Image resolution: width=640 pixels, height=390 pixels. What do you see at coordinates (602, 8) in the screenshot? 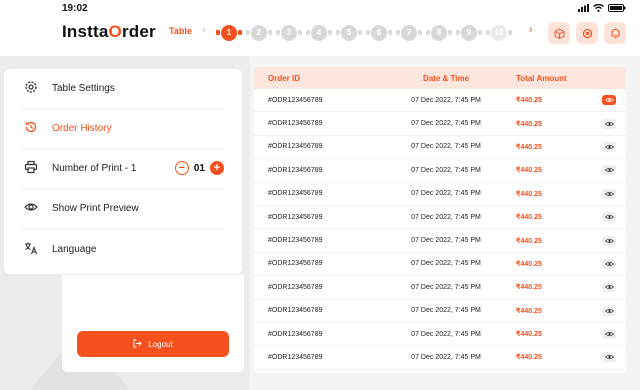
I see `status-icons` at bounding box center [602, 8].